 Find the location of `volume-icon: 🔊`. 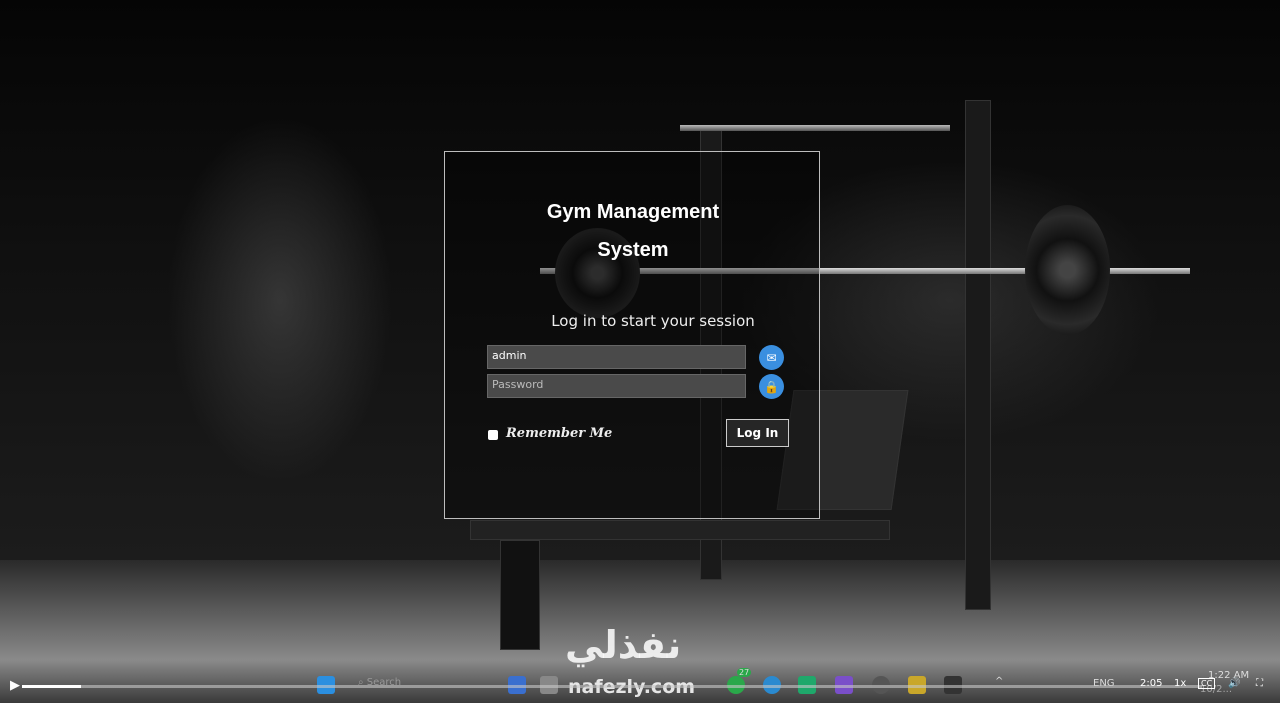

volume-icon: 🔊 is located at coordinates (1234, 683).